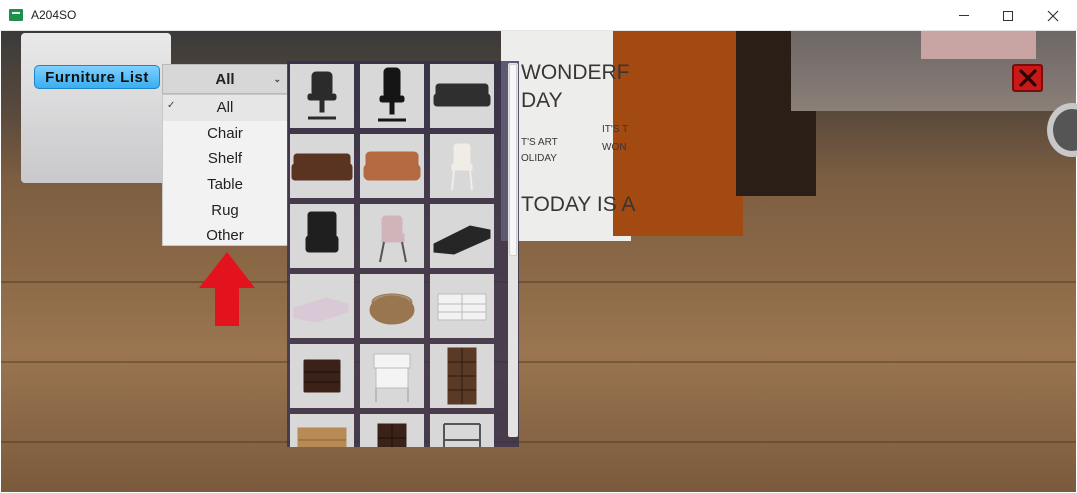 Image resolution: width=1077 pixels, height=493 pixels. What do you see at coordinates (978, 45) in the screenshot?
I see `background-cloth` at bounding box center [978, 45].